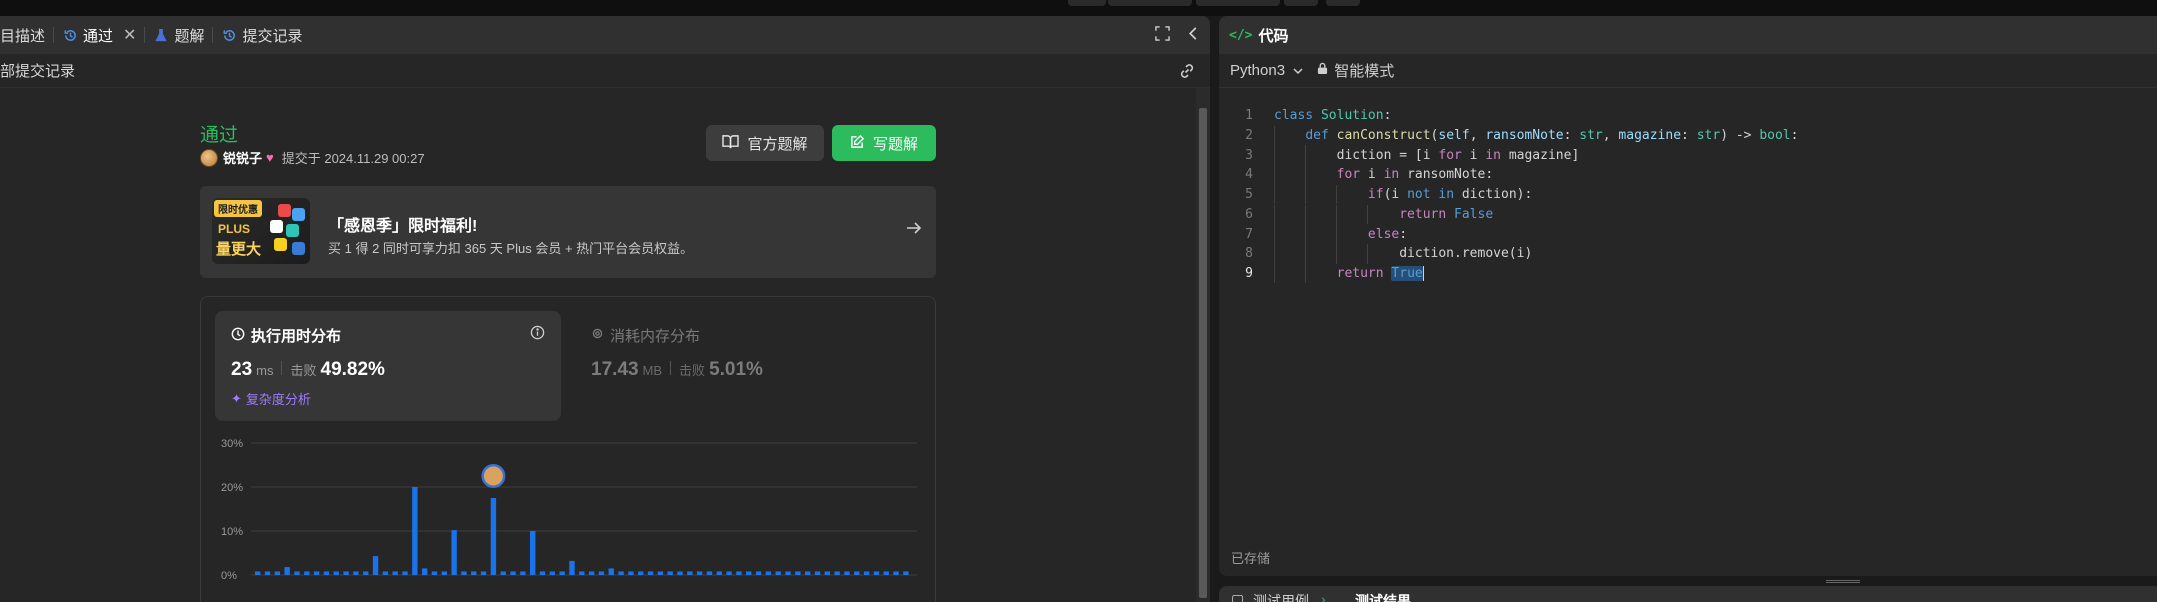 Image resolution: width=2157 pixels, height=602 pixels. I want to click on close-icon: ✕, so click(129, 35).